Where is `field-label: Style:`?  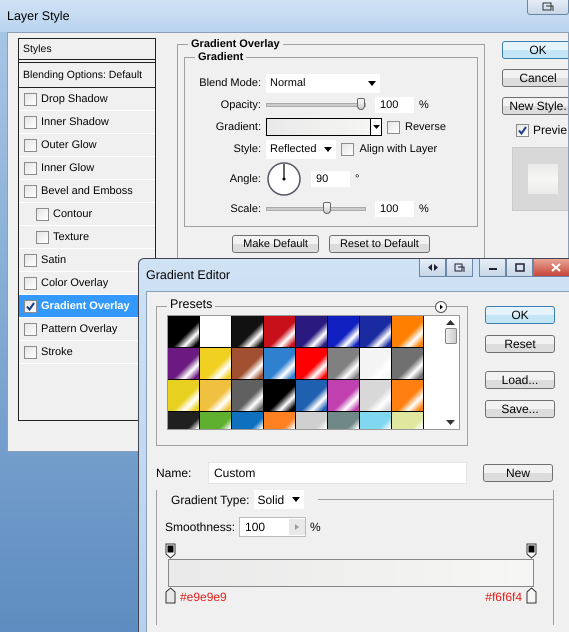 field-label: Style: is located at coordinates (246, 149).